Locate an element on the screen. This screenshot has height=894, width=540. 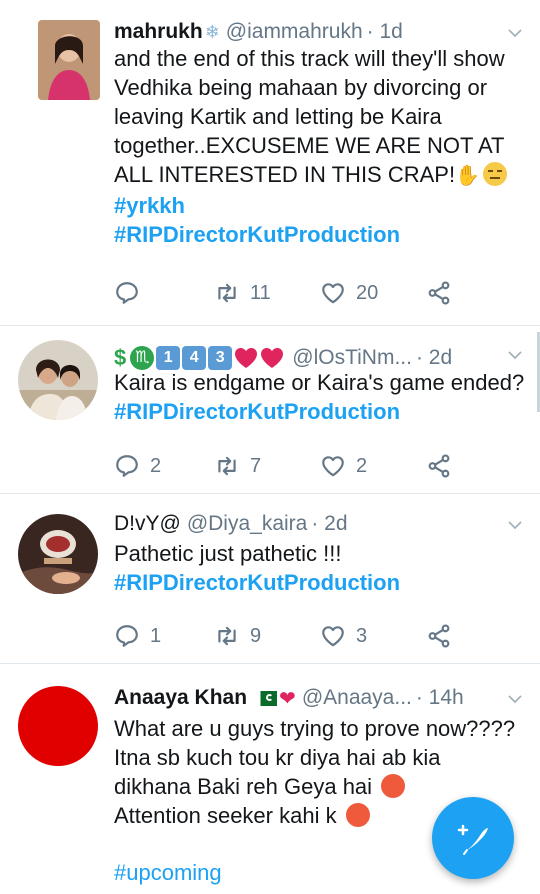
reply-button: 2 is located at coordinates (164, 466).